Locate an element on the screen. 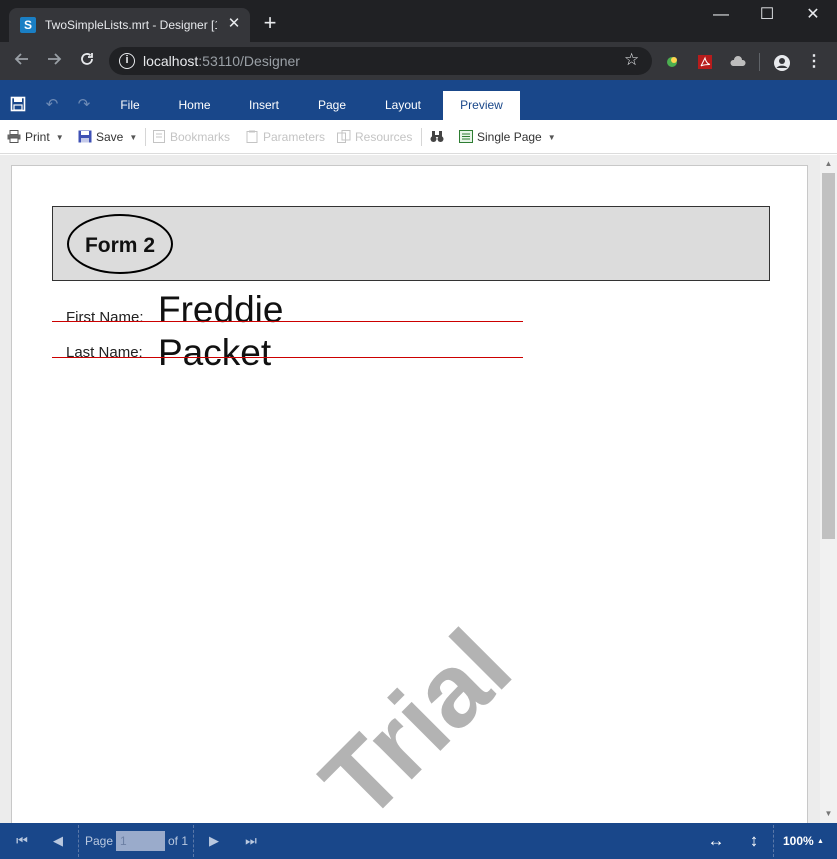  binoculars-icon is located at coordinates (437, 136).